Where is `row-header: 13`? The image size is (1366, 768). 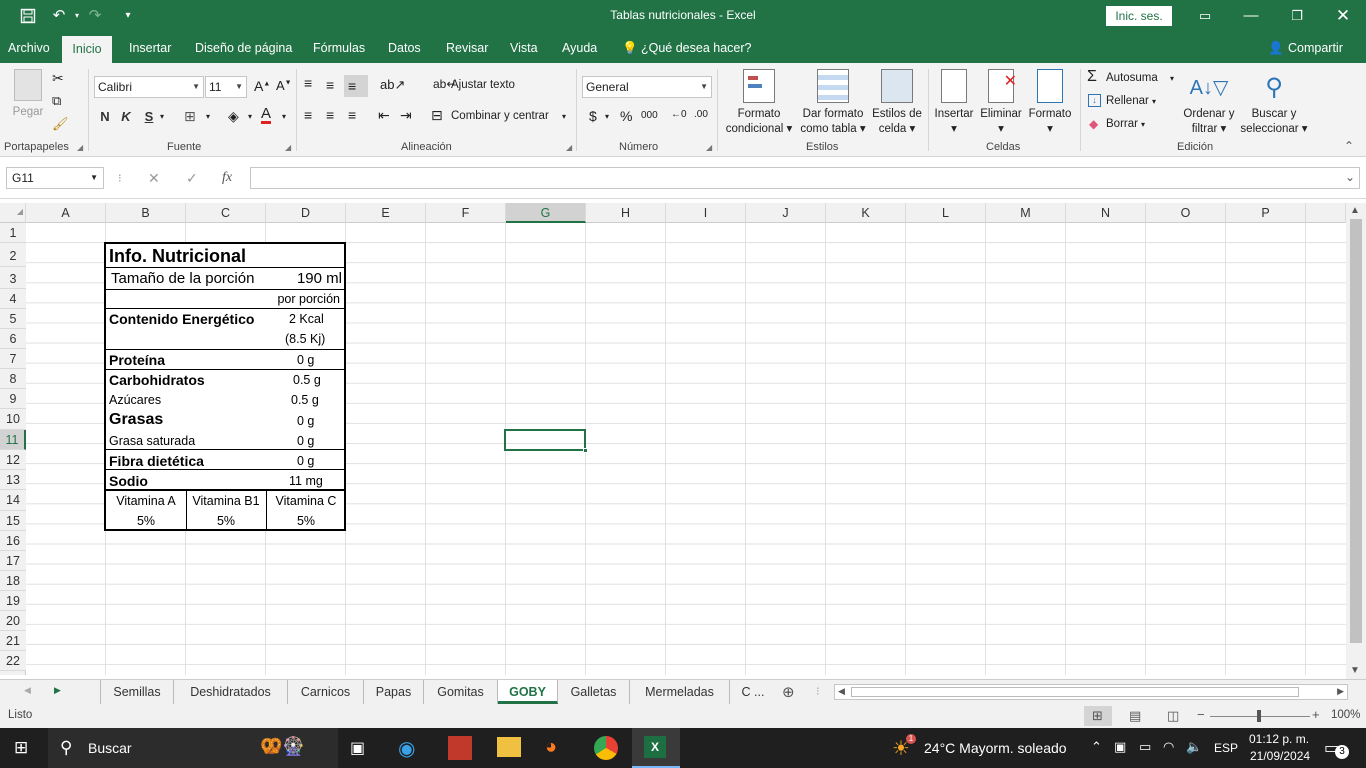
row-header: 13 is located at coordinates (13, 480).